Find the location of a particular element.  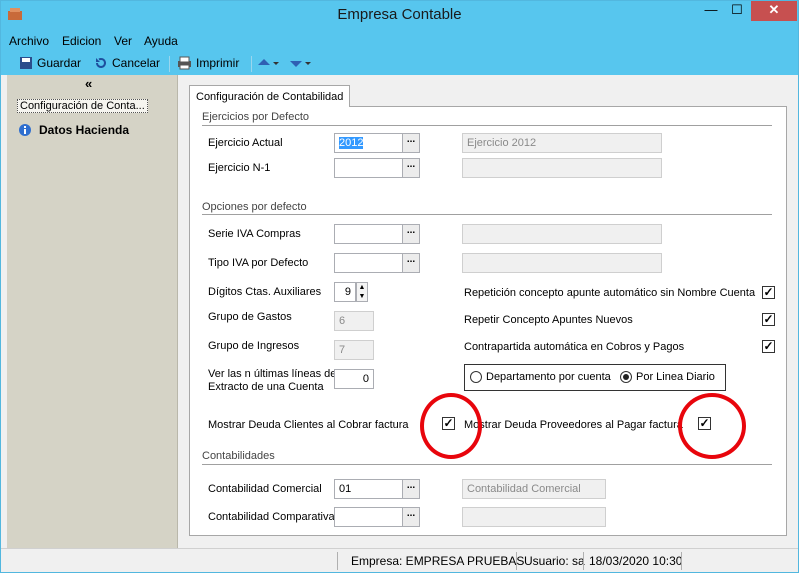

radio-departamento: Departamento por cuenta is located at coordinates (540, 377).